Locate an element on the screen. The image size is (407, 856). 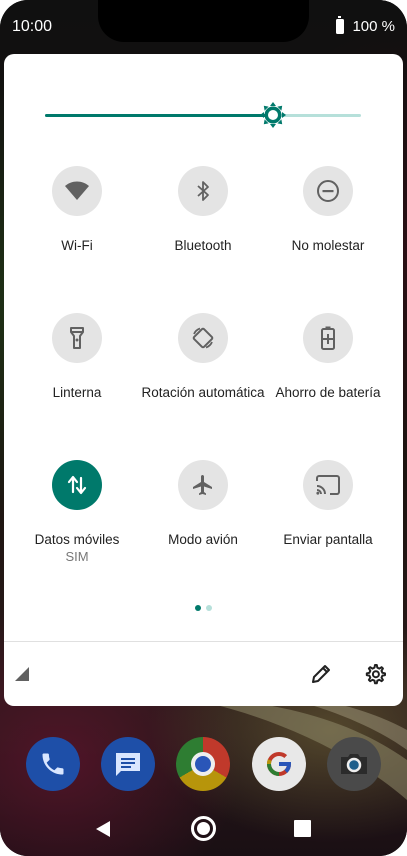
tile-airplane-mode: Modo avión is located at coordinates (203, 504).